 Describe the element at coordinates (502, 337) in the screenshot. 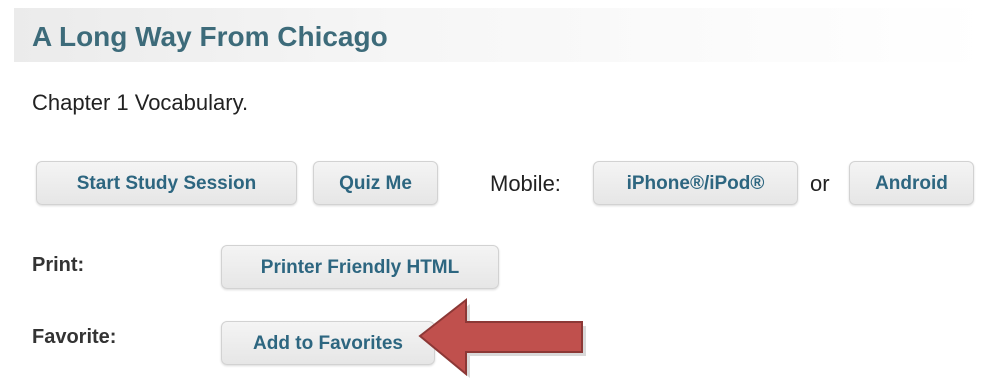

I see `left-arrow-icon` at that location.